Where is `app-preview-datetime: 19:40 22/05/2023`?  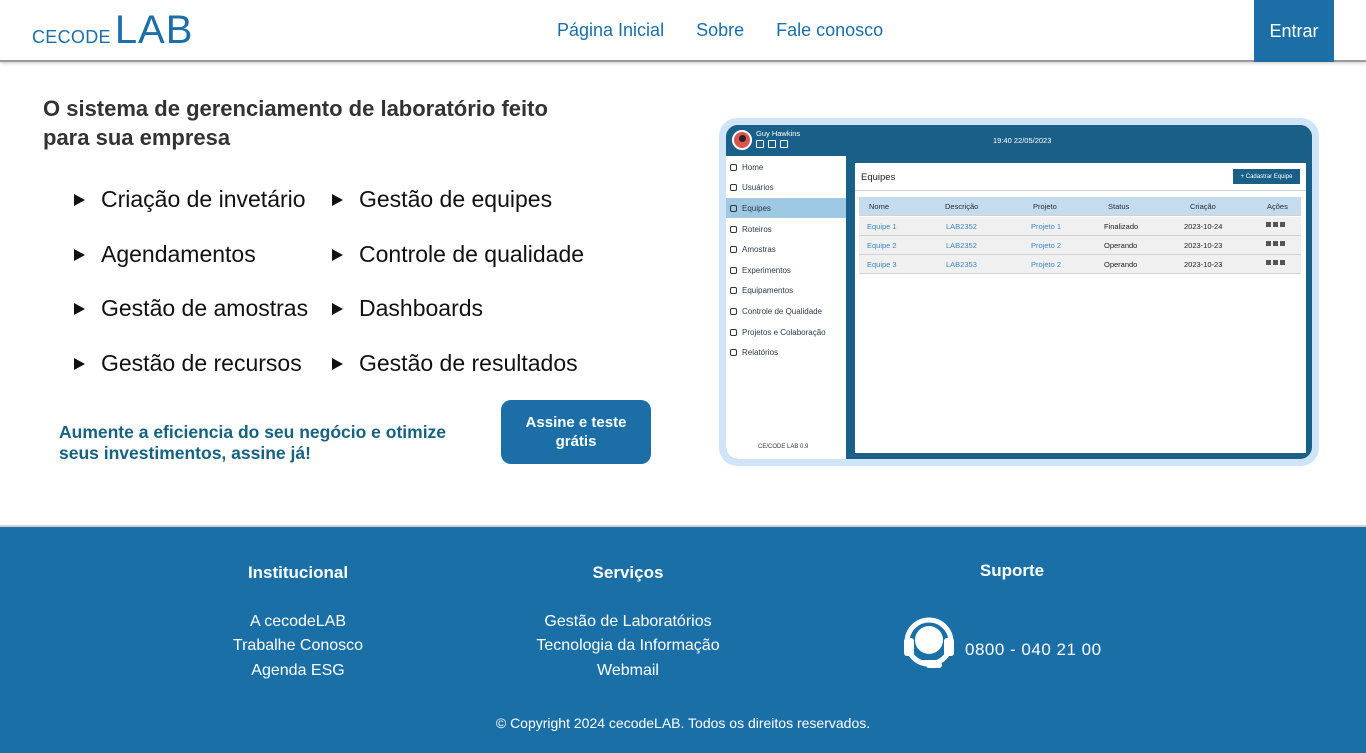 app-preview-datetime: 19:40 22/05/2023 is located at coordinates (1022, 140).